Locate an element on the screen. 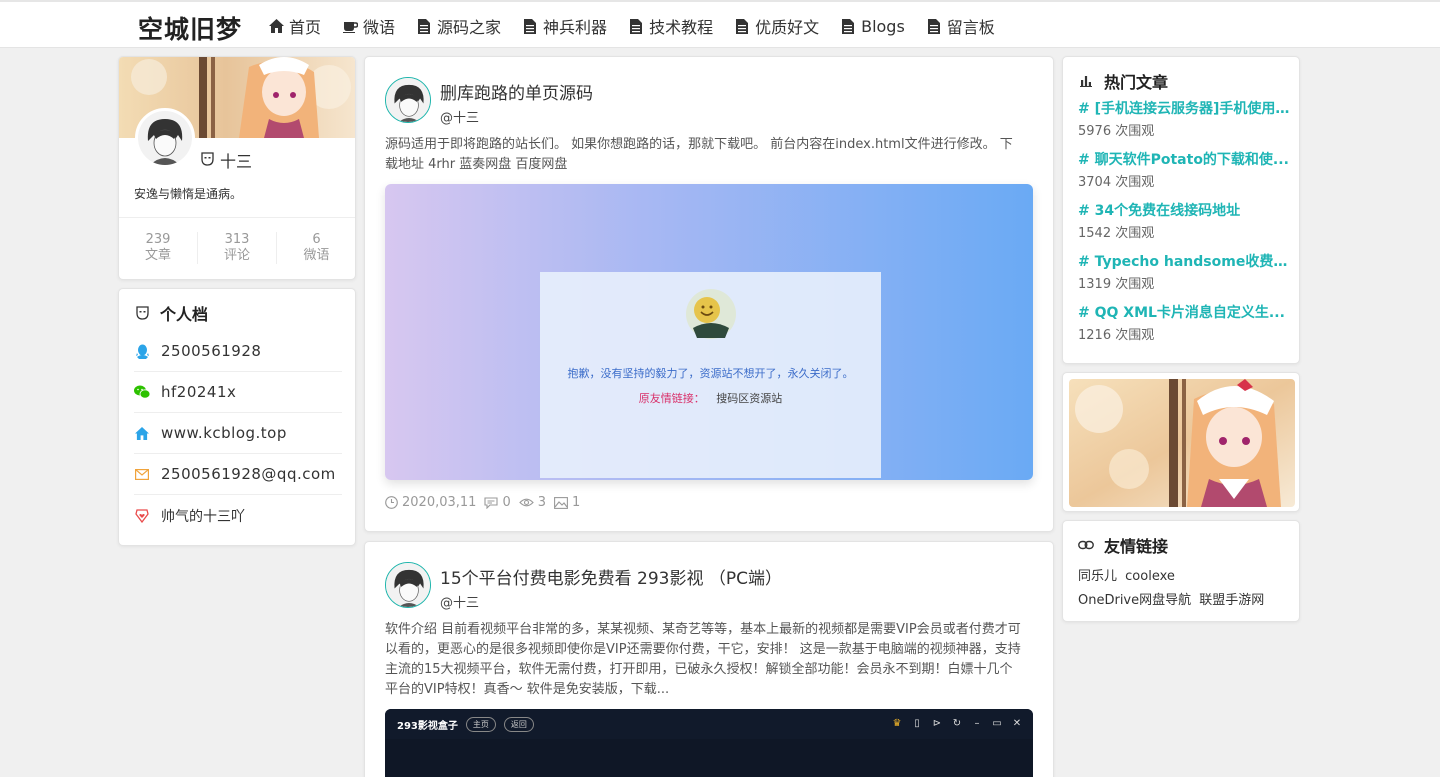  contact-website: www.kcblog.top is located at coordinates (238, 433).